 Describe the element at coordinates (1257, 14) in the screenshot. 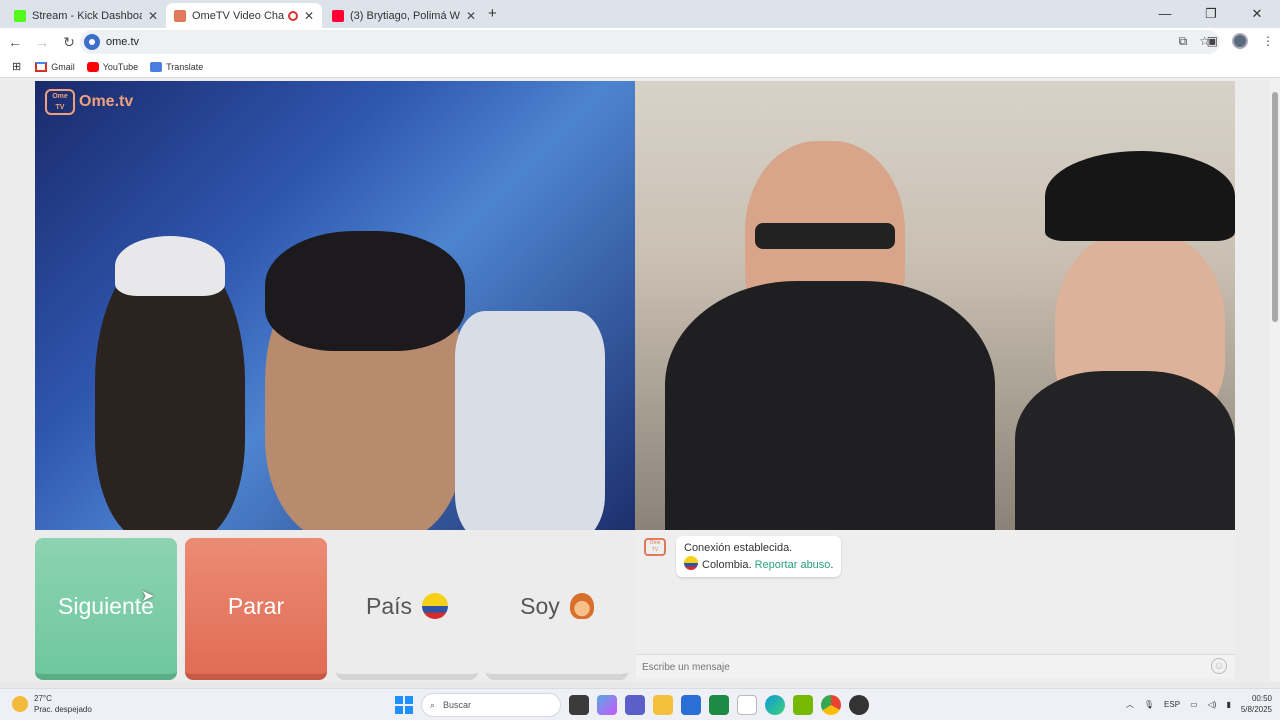

I see `close-window-icon: ✕` at that location.